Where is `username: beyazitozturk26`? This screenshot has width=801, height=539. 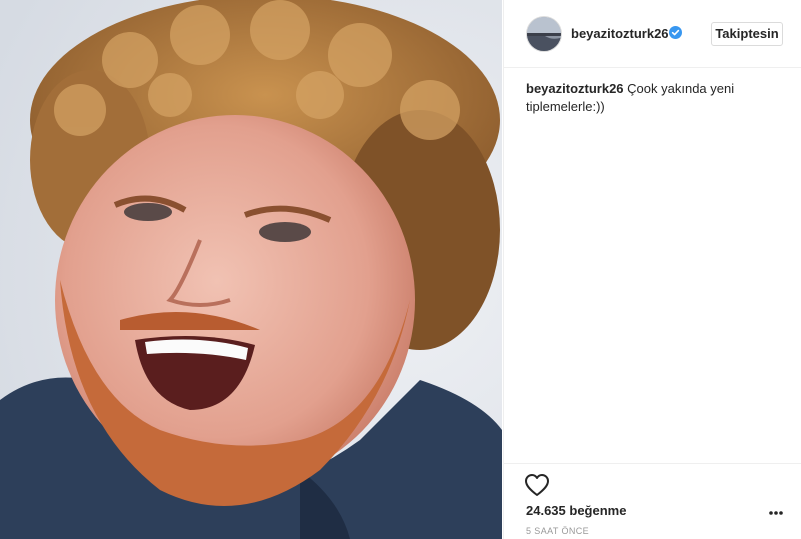
username: beyazitozturk26 is located at coordinates (620, 33).